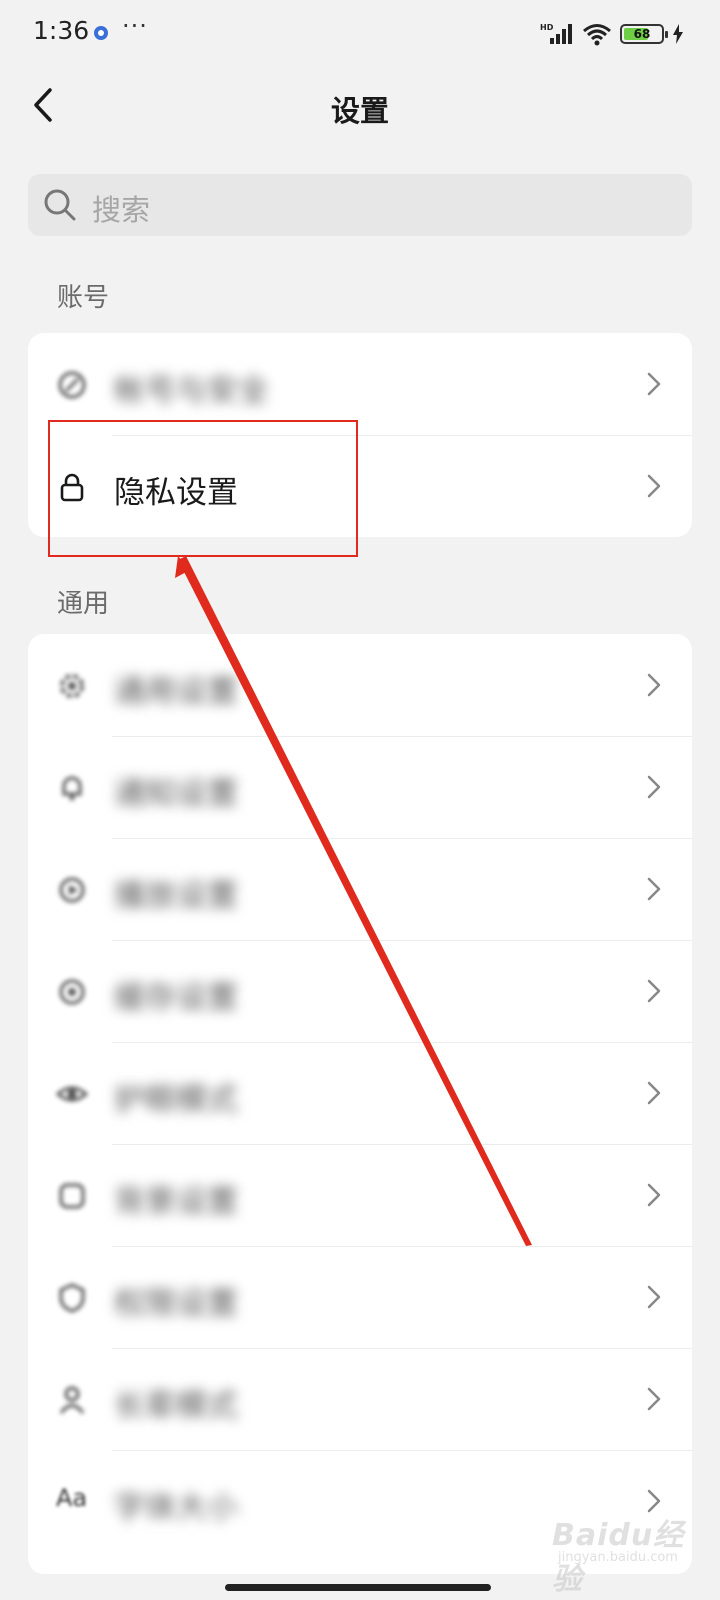 The image size is (720, 1600). Describe the element at coordinates (360, 205) in the screenshot. I see `search-input: 搜索` at that location.